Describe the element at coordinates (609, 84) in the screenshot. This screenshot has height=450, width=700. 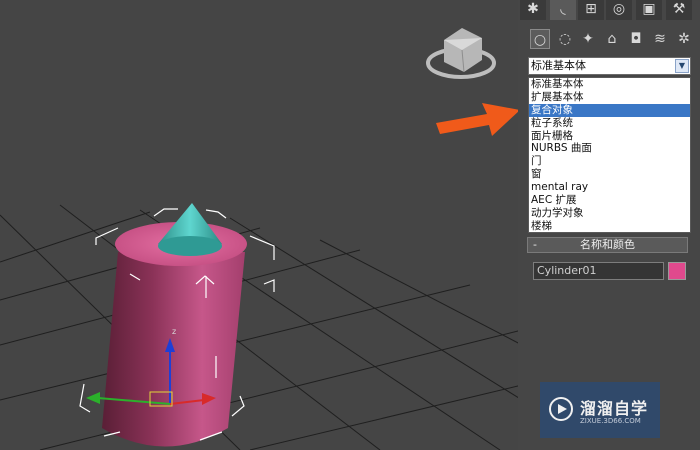
I see `dropdown-item-standard-primitives: 标准基本体` at that location.